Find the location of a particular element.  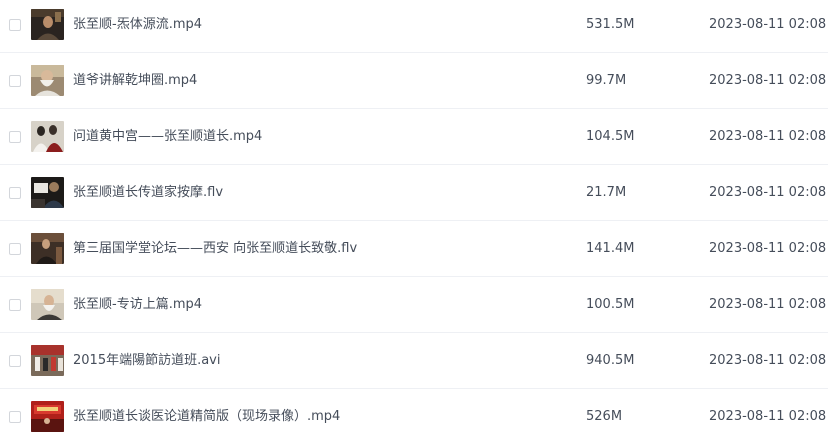

file-name: 张至顺-专访上篇.mp4 is located at coordinates (137, 305).